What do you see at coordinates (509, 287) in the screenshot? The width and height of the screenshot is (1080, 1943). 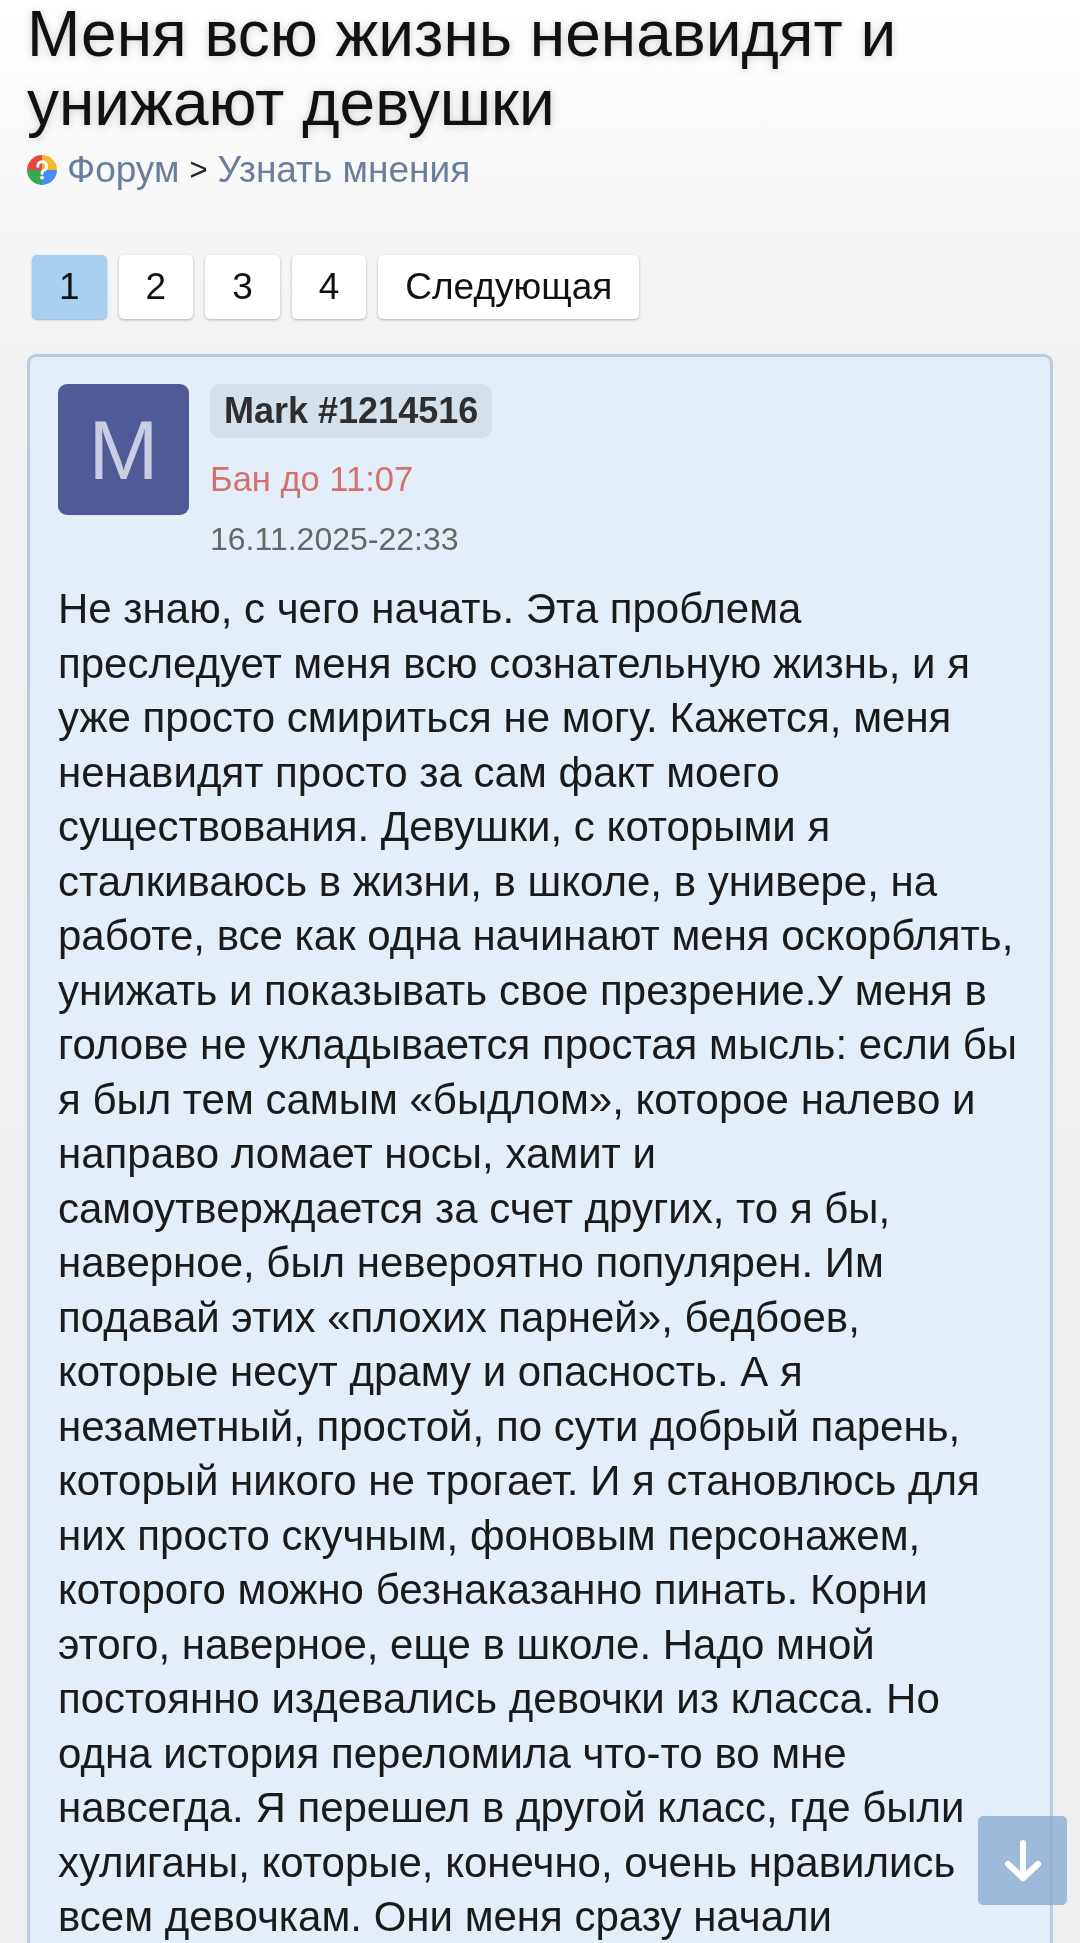 I see `page-button: Следующая` at bounding box center [509, 287].